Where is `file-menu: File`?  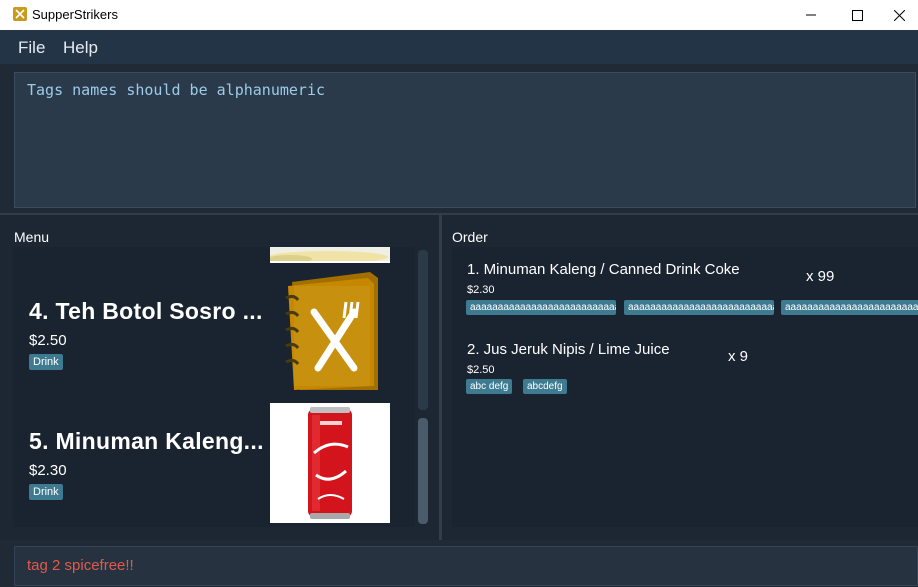 file-menu: File is located at coordinates (31, 48).